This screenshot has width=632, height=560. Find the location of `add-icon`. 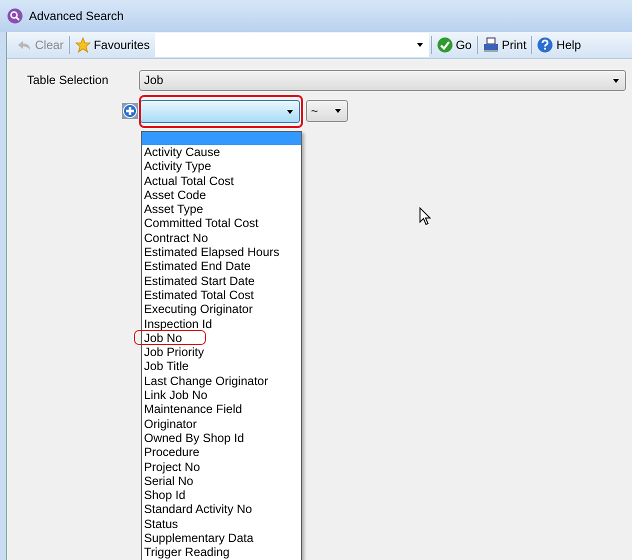

add-icon is located at coordinates (130, 111).